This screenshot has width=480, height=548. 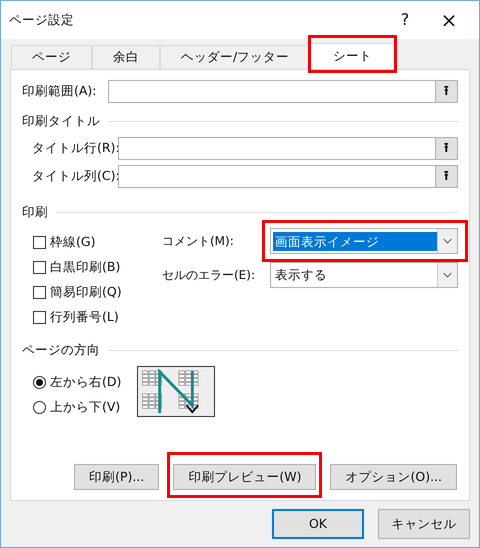 I want to click on field-label: タイトル列(C):, so click(x=75, y=176).